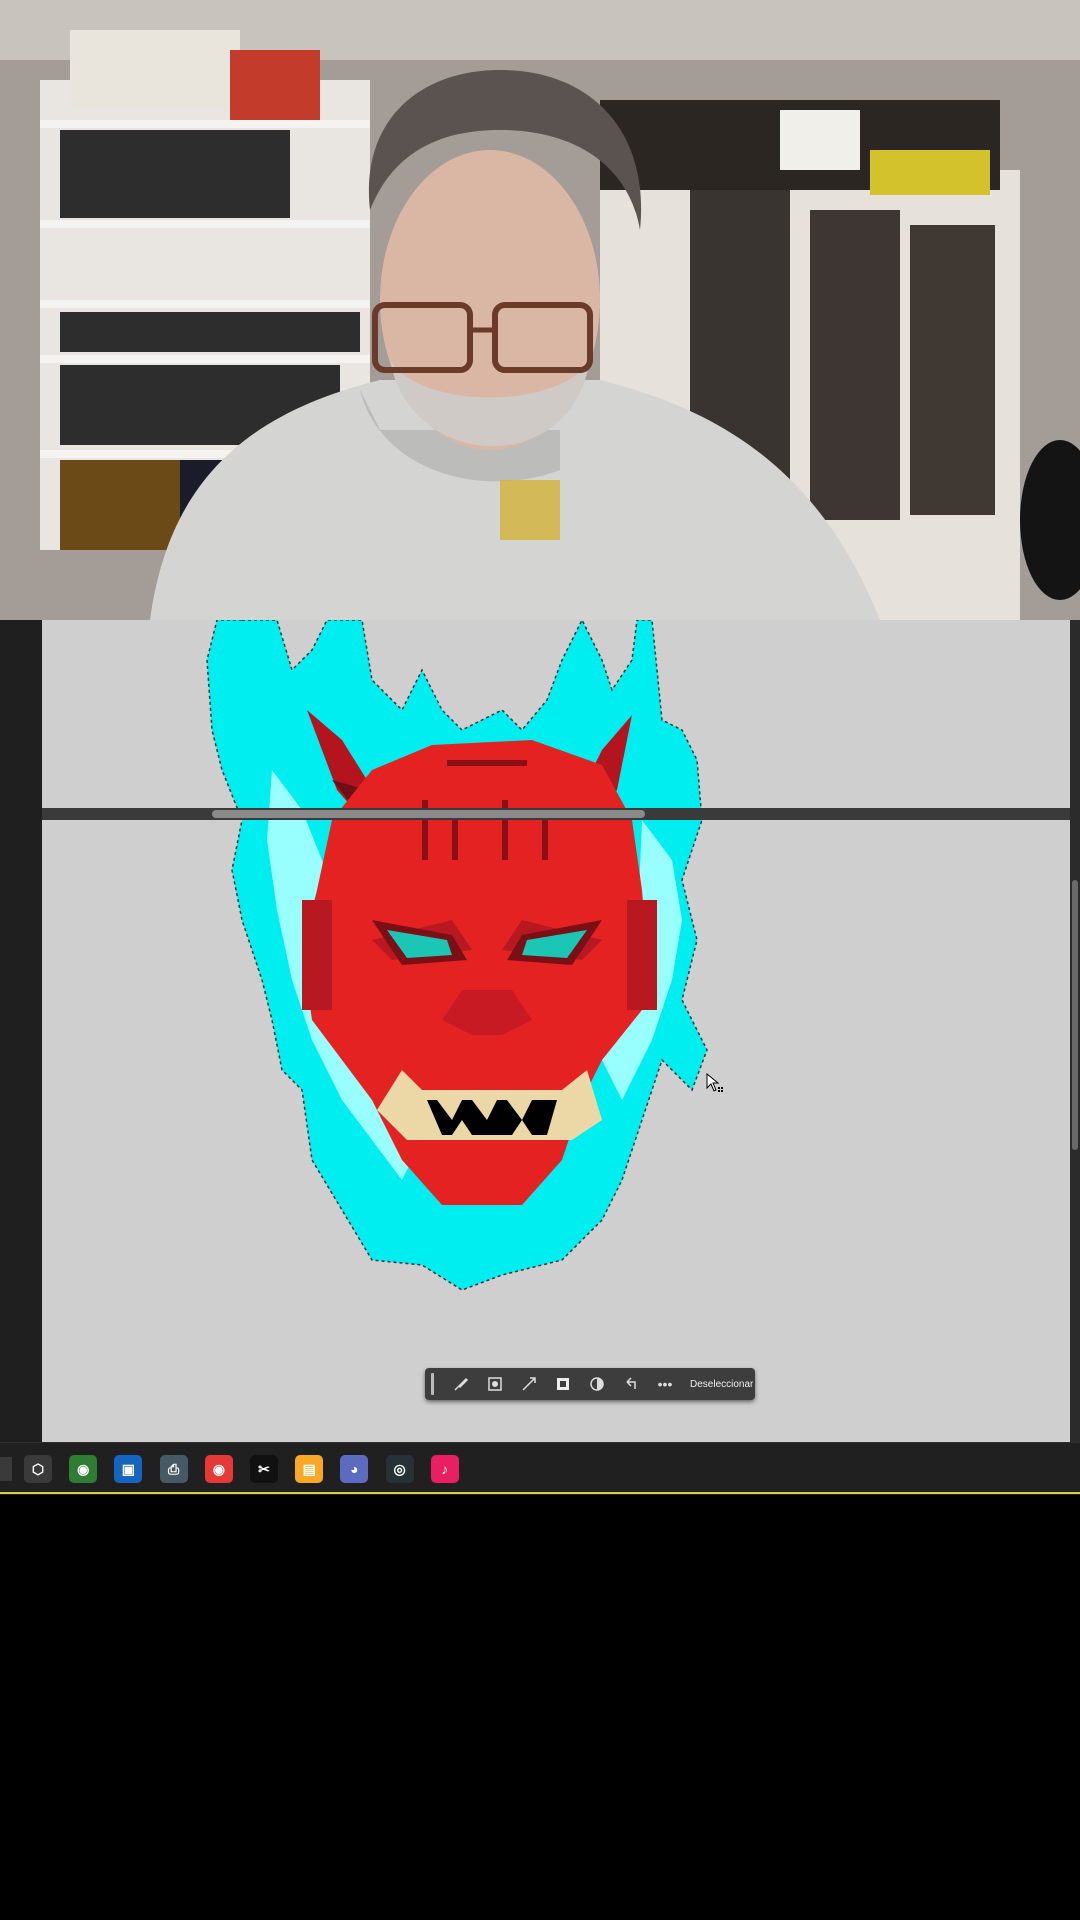 The width and height of the screenshot is (1080, 1920). Describe the element at coordinates (173, 1469) in the screenshot. I see `printer-icon: ⎙` at that location.